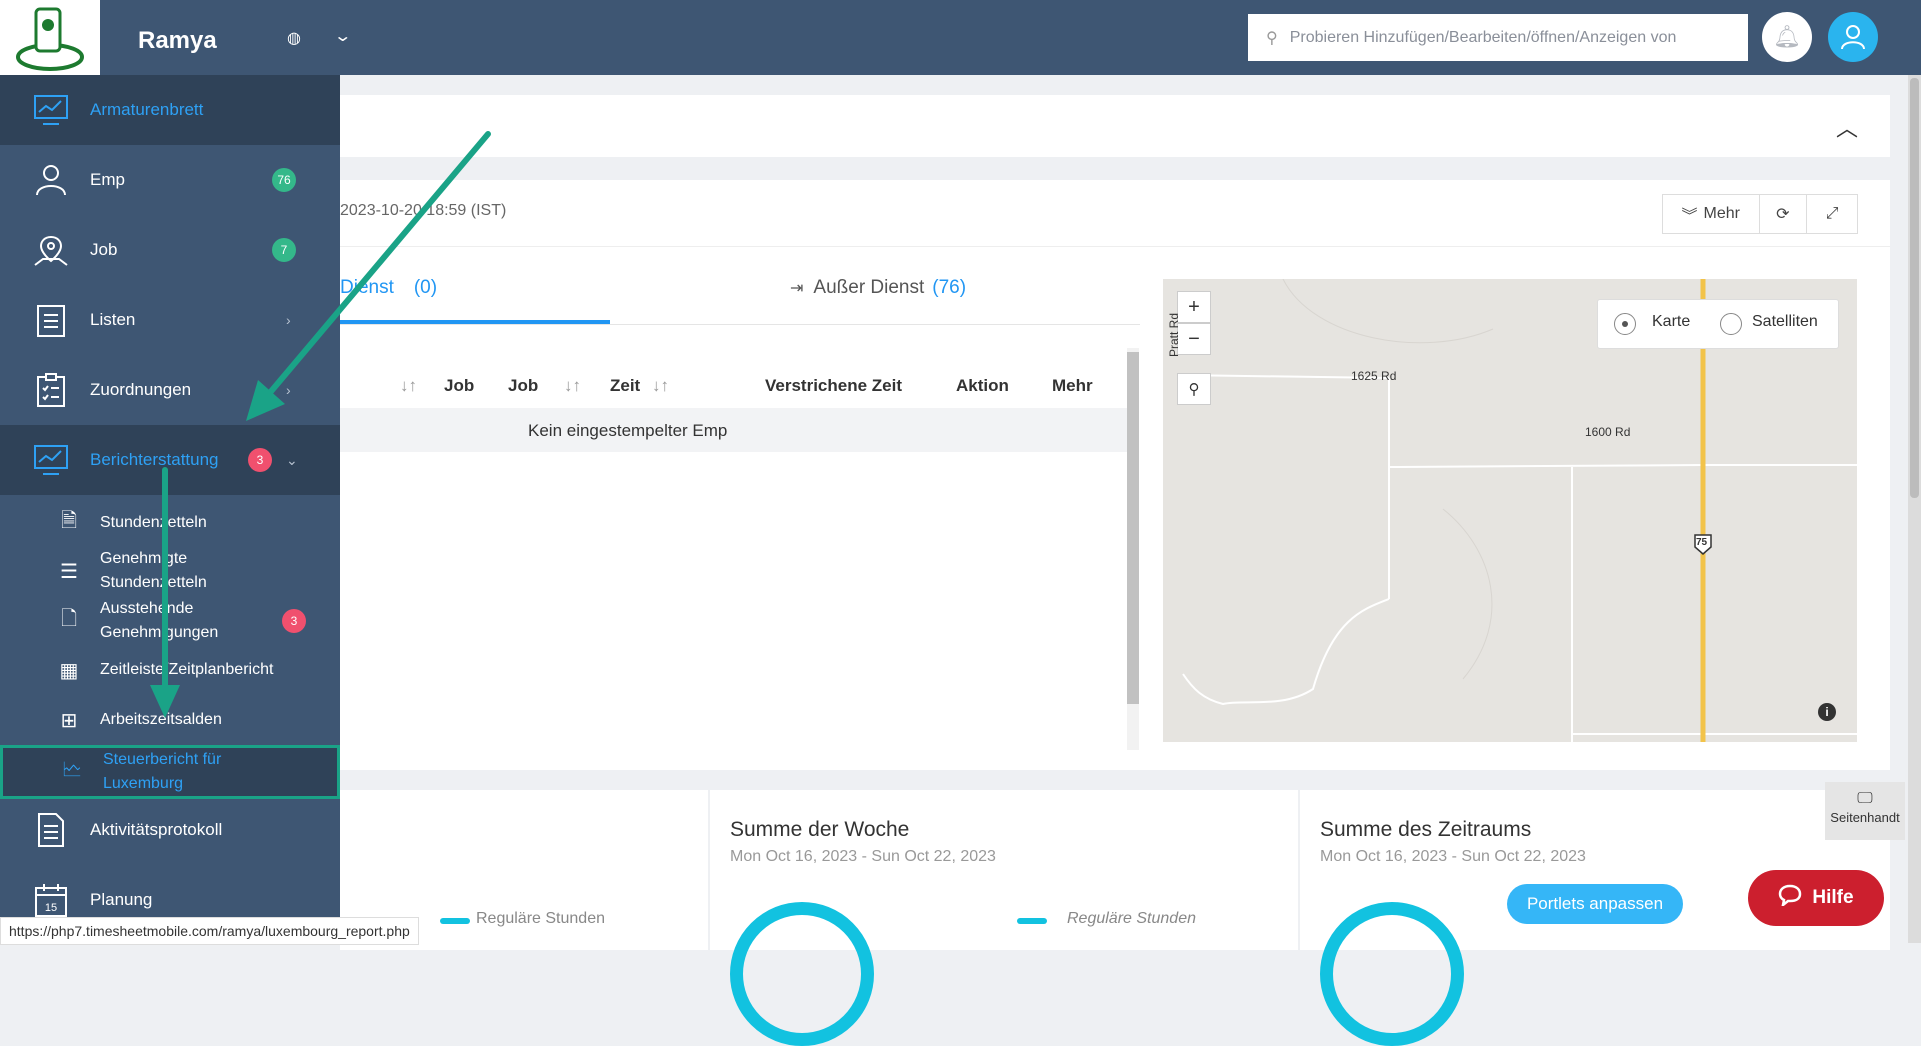 Image resolution: width=1921 pixels, height=1046 pixels. What do you see at coordinates (1865, 811) in the screenshot?
I see `page-handbook-tab: 🖵 Seitenhandt` at bounding box center [1865, 811].